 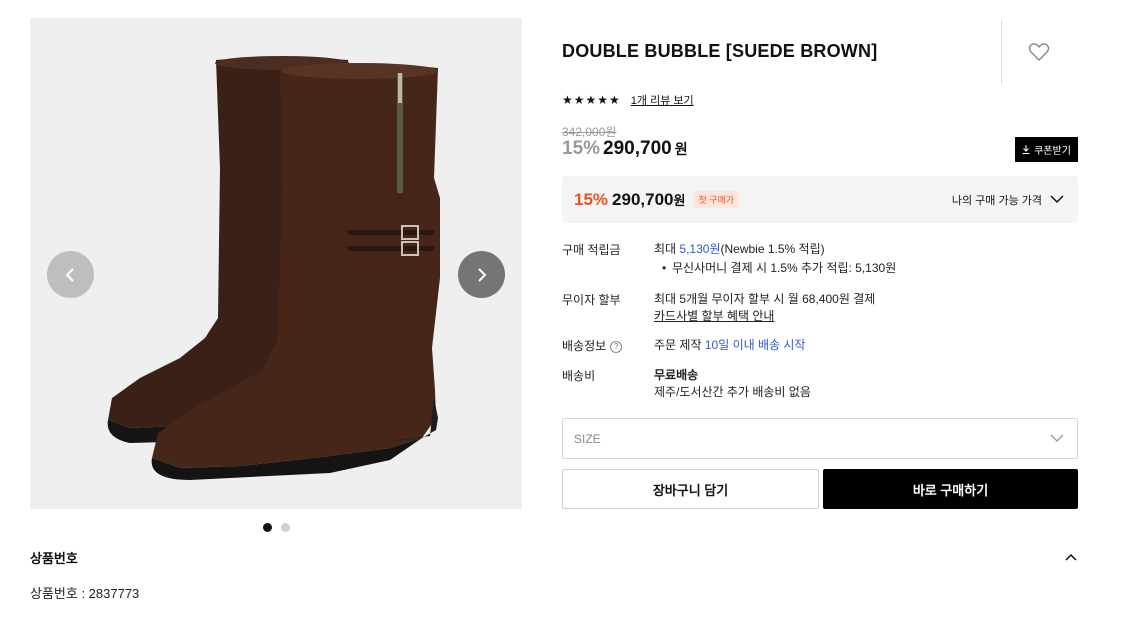 I want to click on my-price-label: 나의 구매 가능 가격, so click(x=996, y=200).